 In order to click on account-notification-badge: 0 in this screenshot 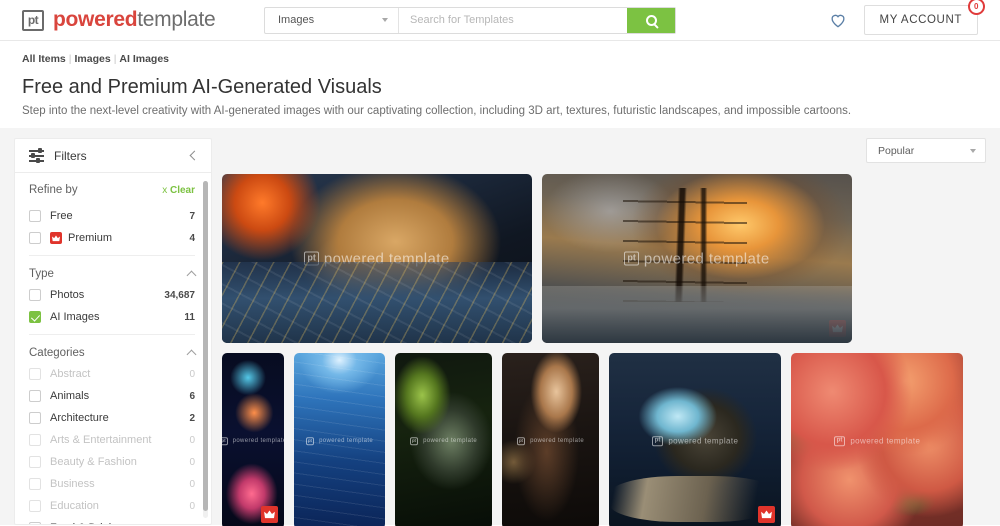, I will do `click(976, 7)`.